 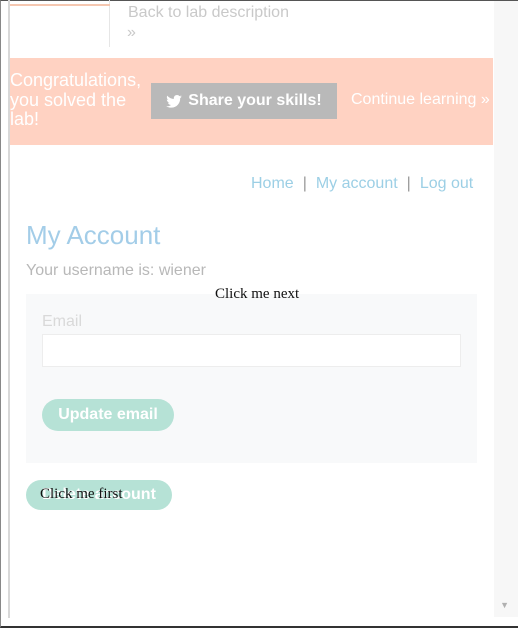 What do you see at coordinates (255, 100) in the screenshot?
I see `share-skills-label: Share your skills!` at bounding box center [255, 100].